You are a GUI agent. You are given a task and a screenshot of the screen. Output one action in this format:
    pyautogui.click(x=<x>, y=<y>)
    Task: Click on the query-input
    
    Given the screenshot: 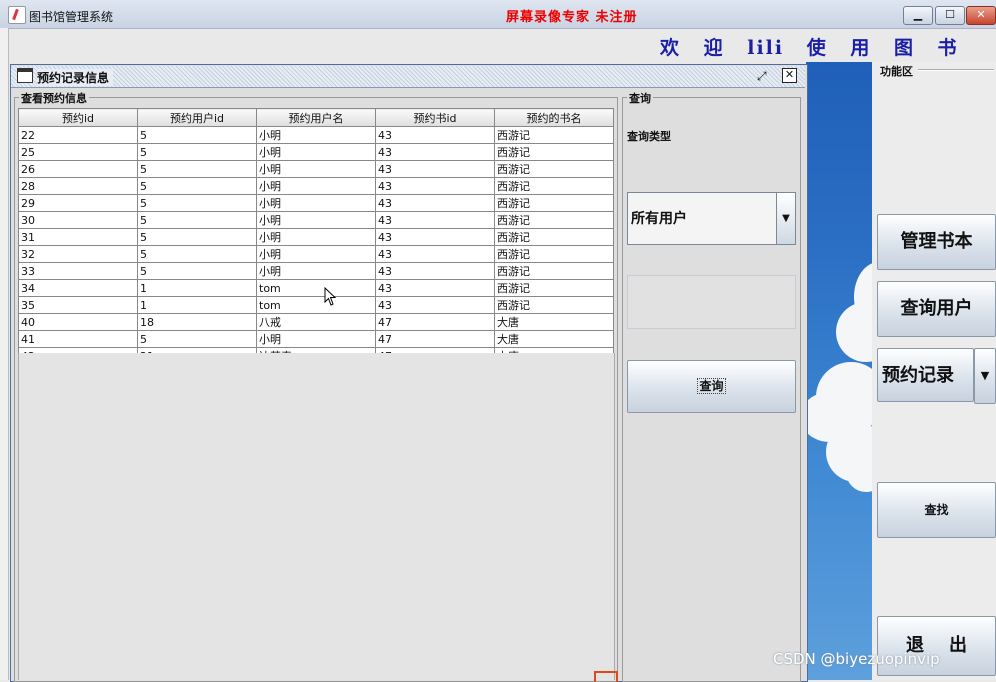 What is the action you would take?
    pyautogui.click(x=711, y=302)
    